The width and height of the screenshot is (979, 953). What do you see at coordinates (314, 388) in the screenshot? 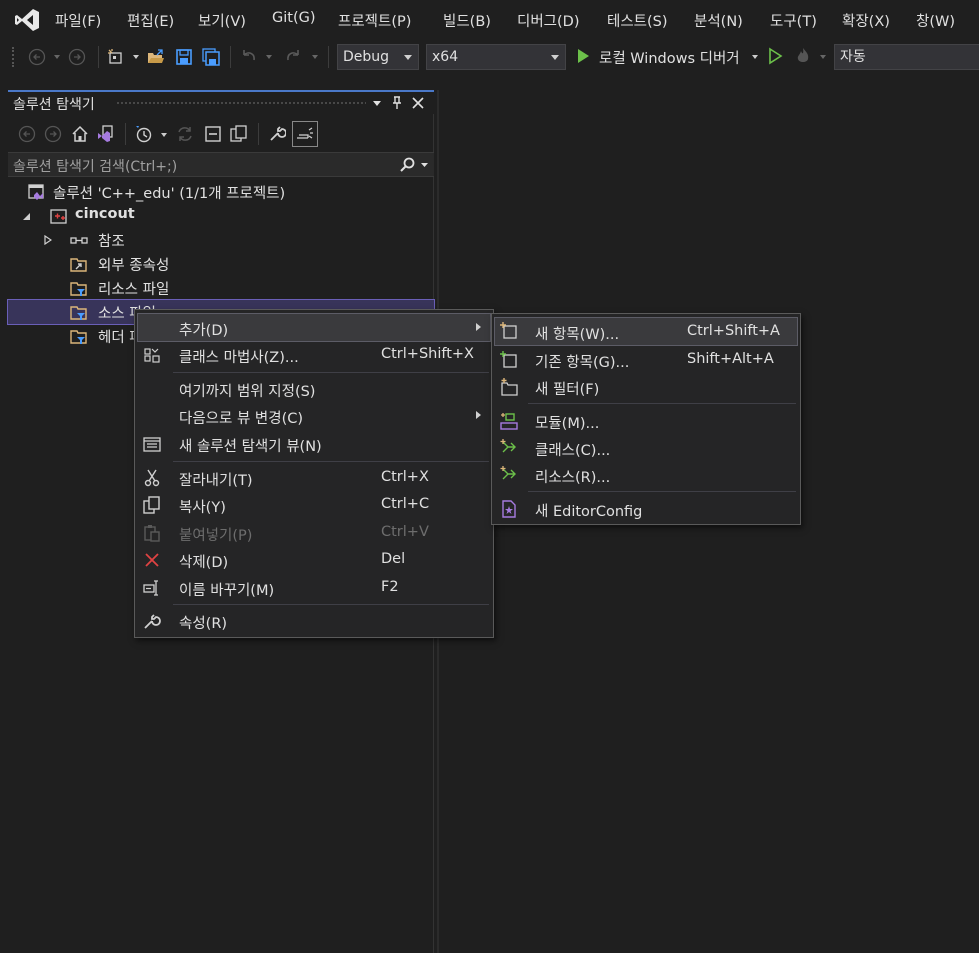
I see `menu-item-scope-to-this: 여기까지 범위 지정(S)` at bounding box center [314, 388].